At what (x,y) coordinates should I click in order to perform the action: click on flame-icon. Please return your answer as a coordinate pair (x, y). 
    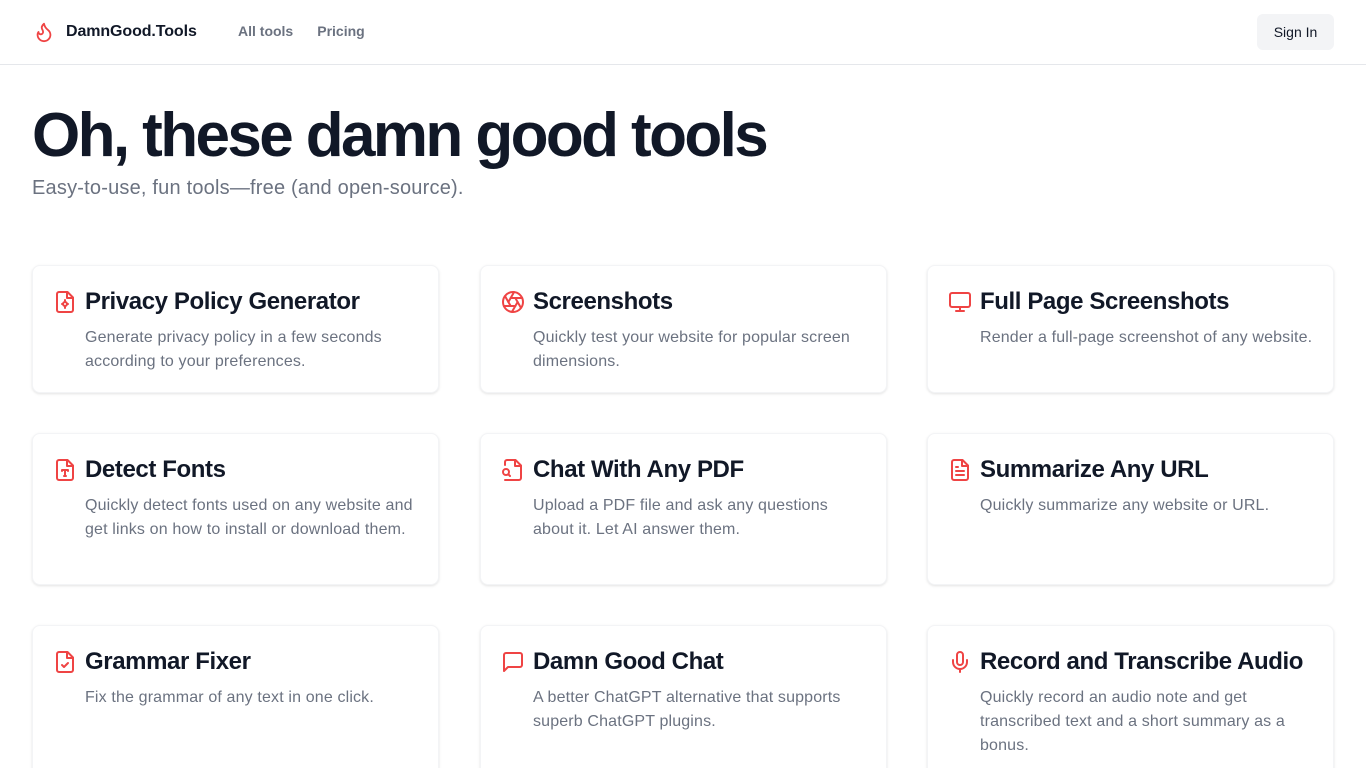
    Looking at the image, I should click on (44, 32).